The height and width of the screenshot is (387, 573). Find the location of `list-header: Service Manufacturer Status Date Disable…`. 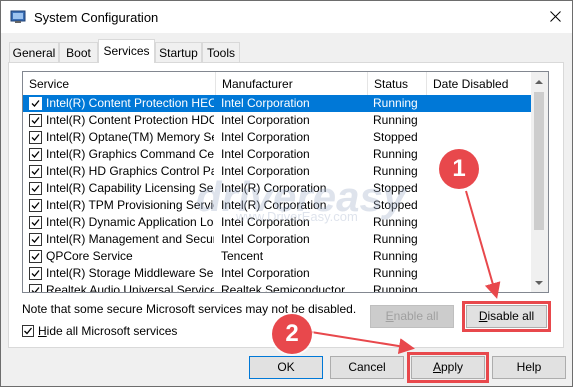

list-header: Service Manufacturer Status Date Disable… is located at coordinates (277, 84).